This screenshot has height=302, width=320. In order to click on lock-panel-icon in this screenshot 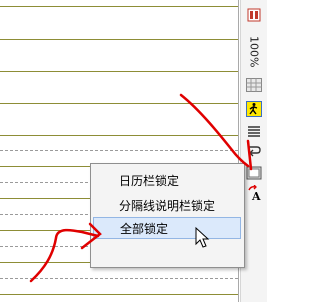, I will do `click(254, 173)`.